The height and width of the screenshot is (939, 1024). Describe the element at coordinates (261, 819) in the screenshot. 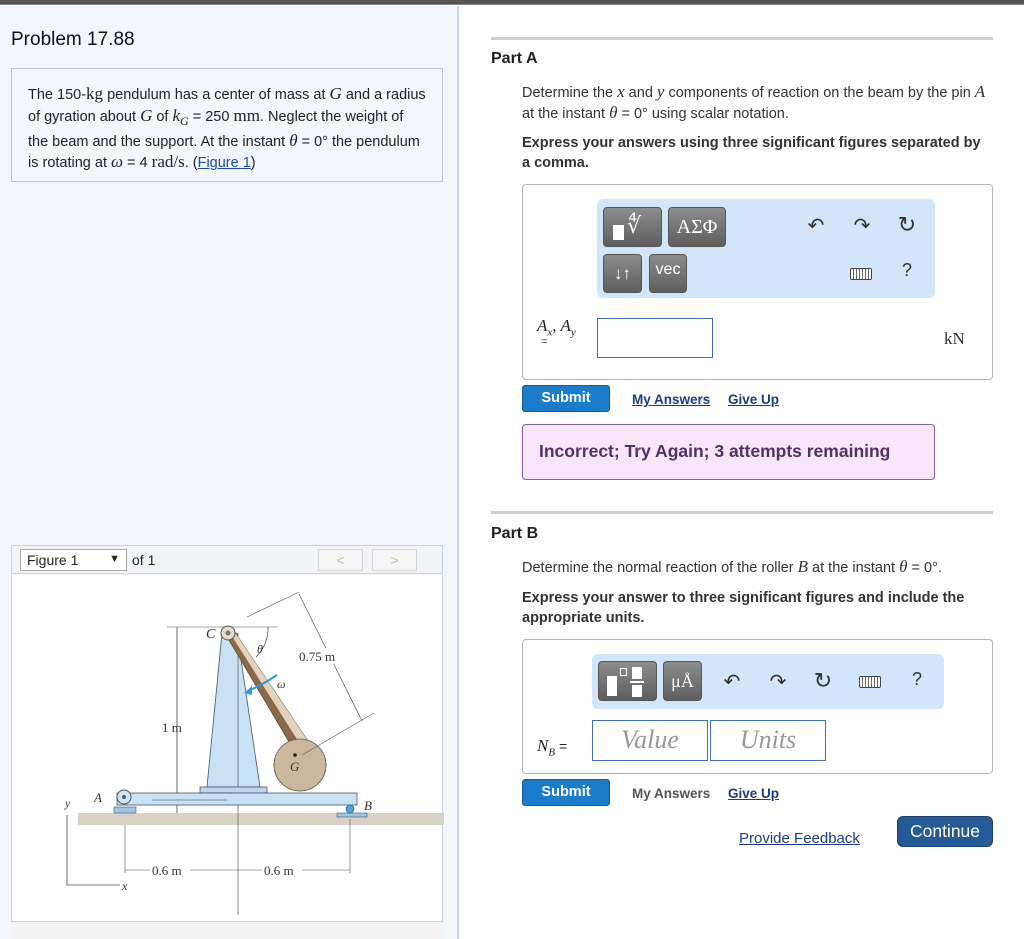

I see `ground` at that location.